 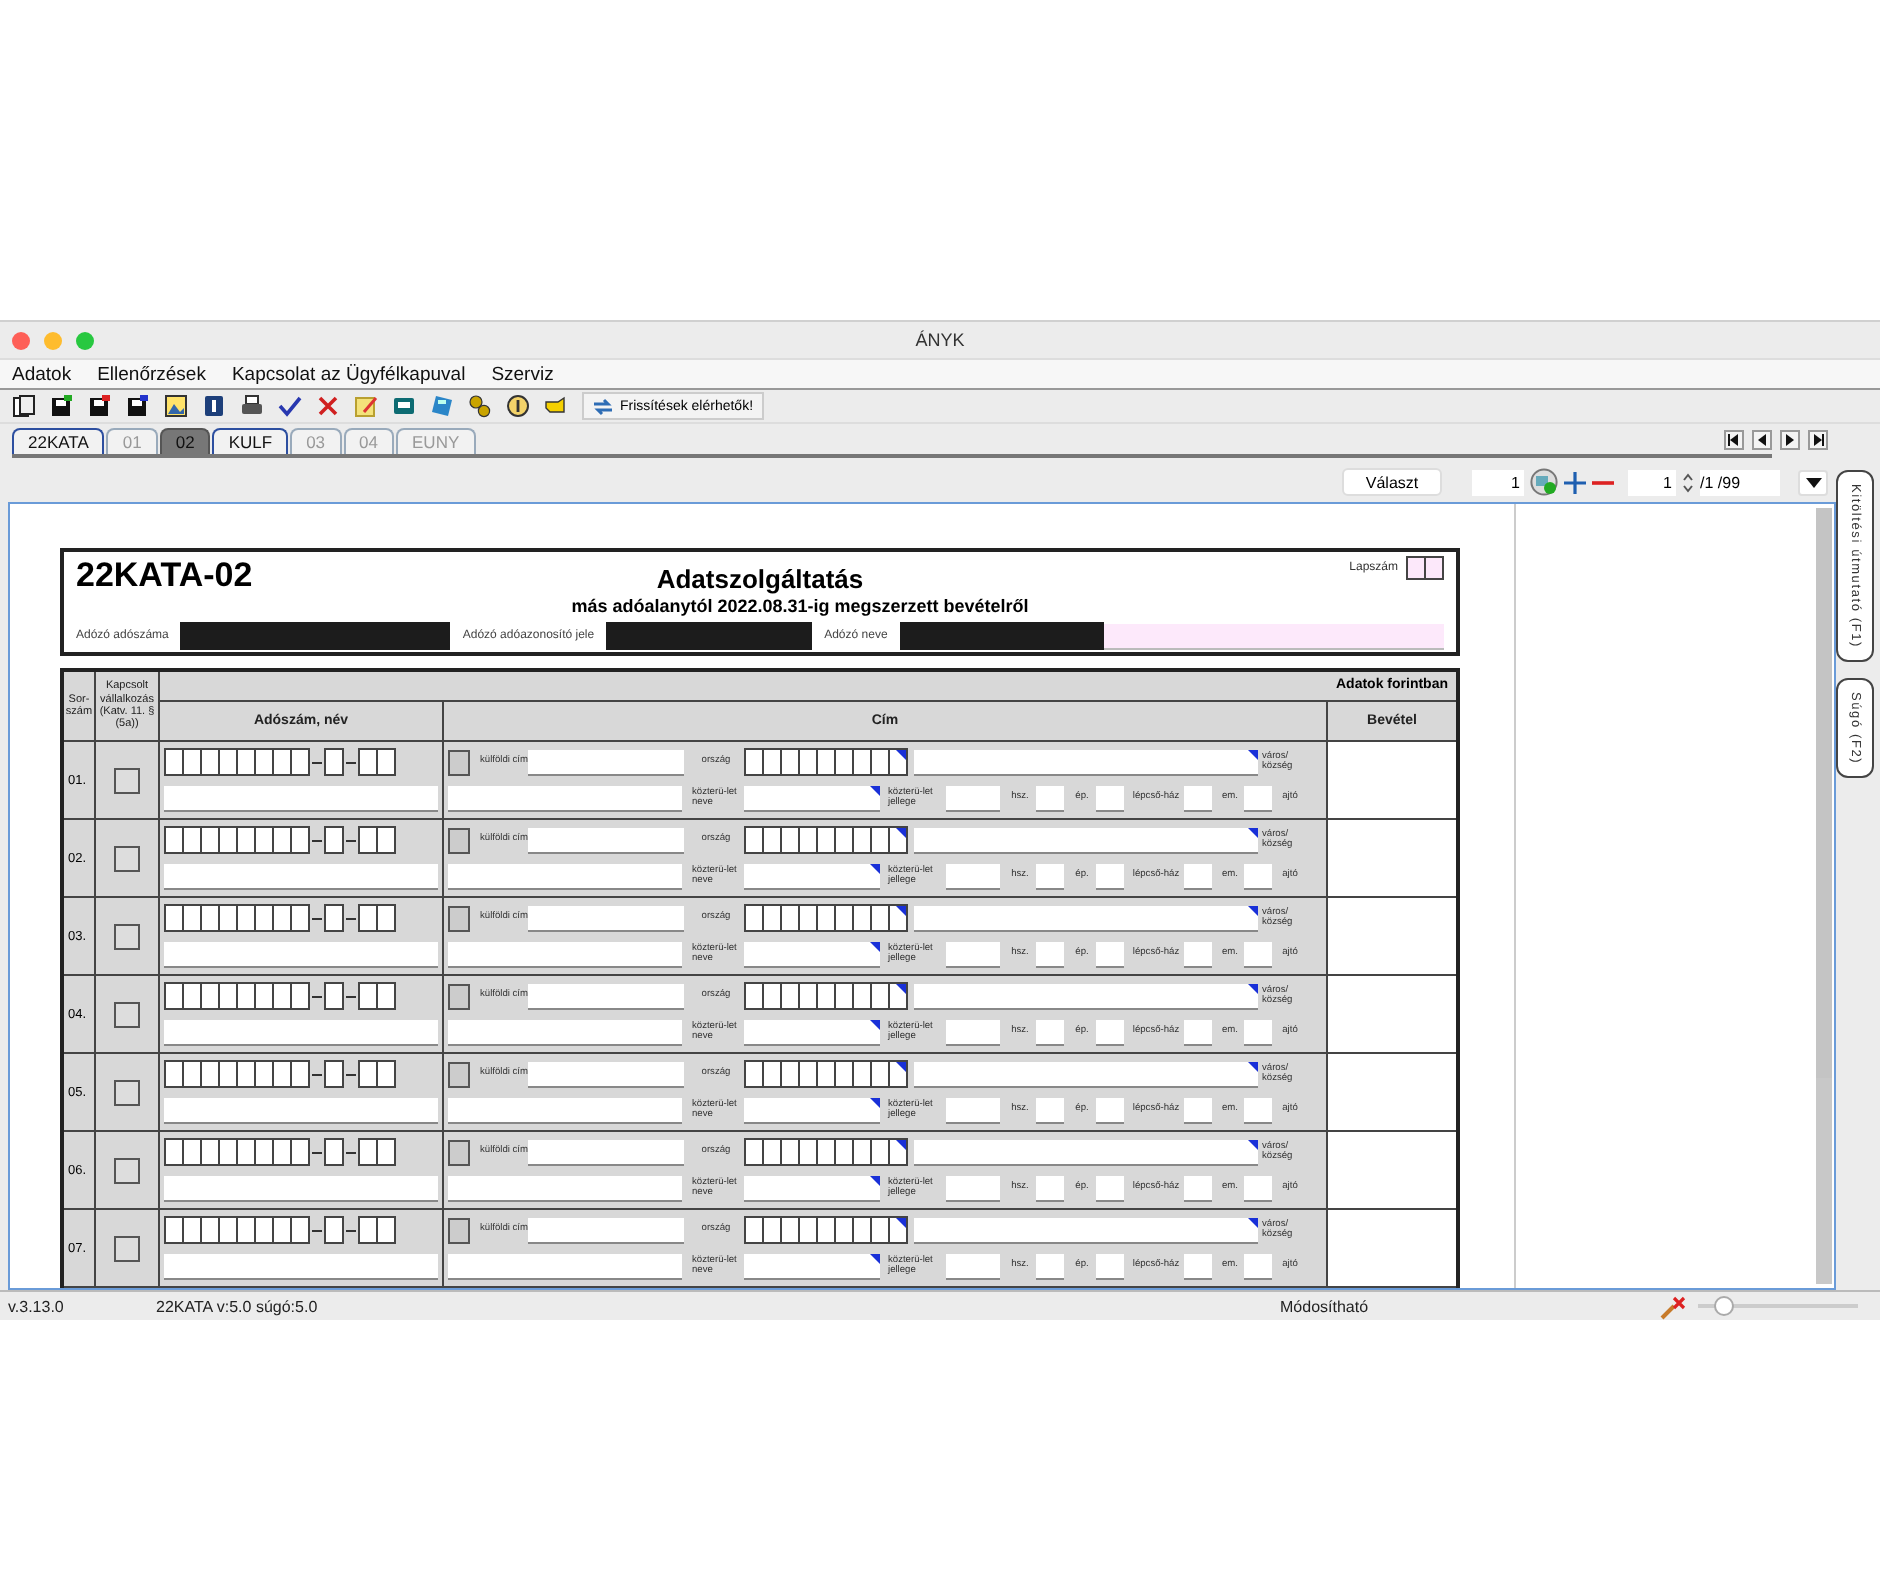 What do you see at coordinates (42, 374) in the screenshot?
I see `menu-item: Adatok` at bounding box center [42, 374].